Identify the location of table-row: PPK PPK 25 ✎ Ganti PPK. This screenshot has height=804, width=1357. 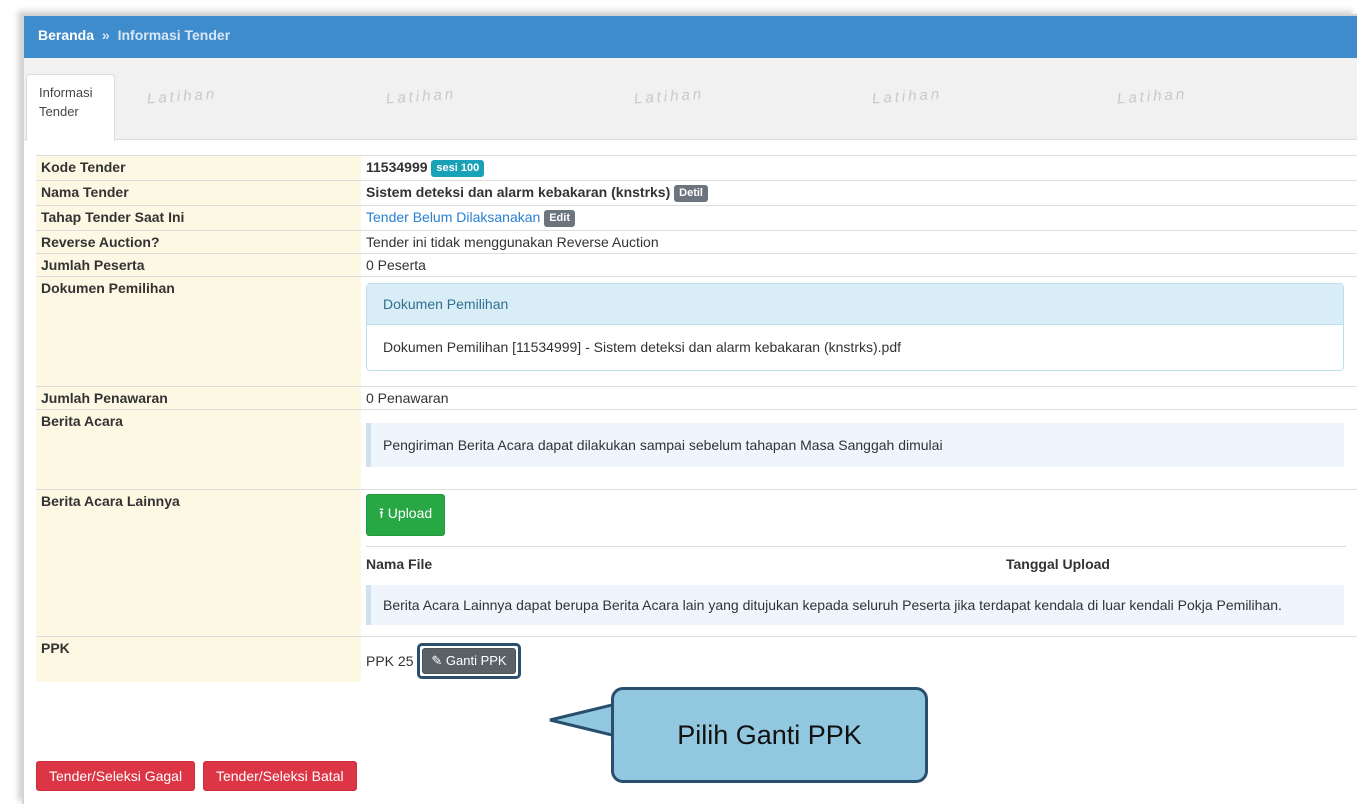
(696, 659).